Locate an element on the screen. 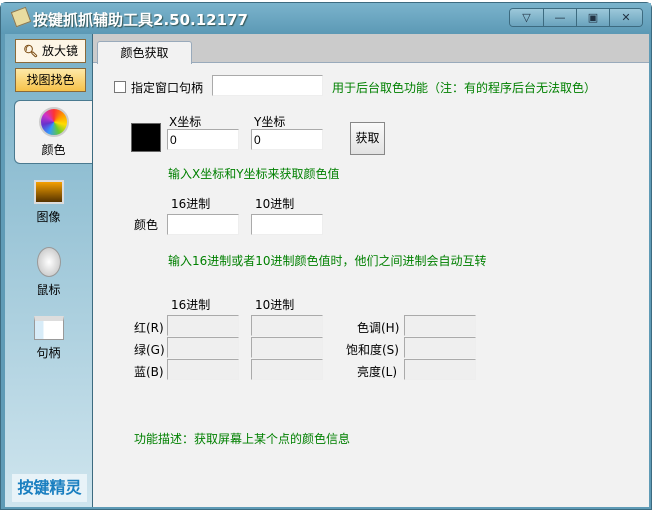 The image size is (655, 512). title-bar: 按键抓抓辅助工具2.50.12177 ▽ — ▣ ✕ is located at coordinates (326, 18).